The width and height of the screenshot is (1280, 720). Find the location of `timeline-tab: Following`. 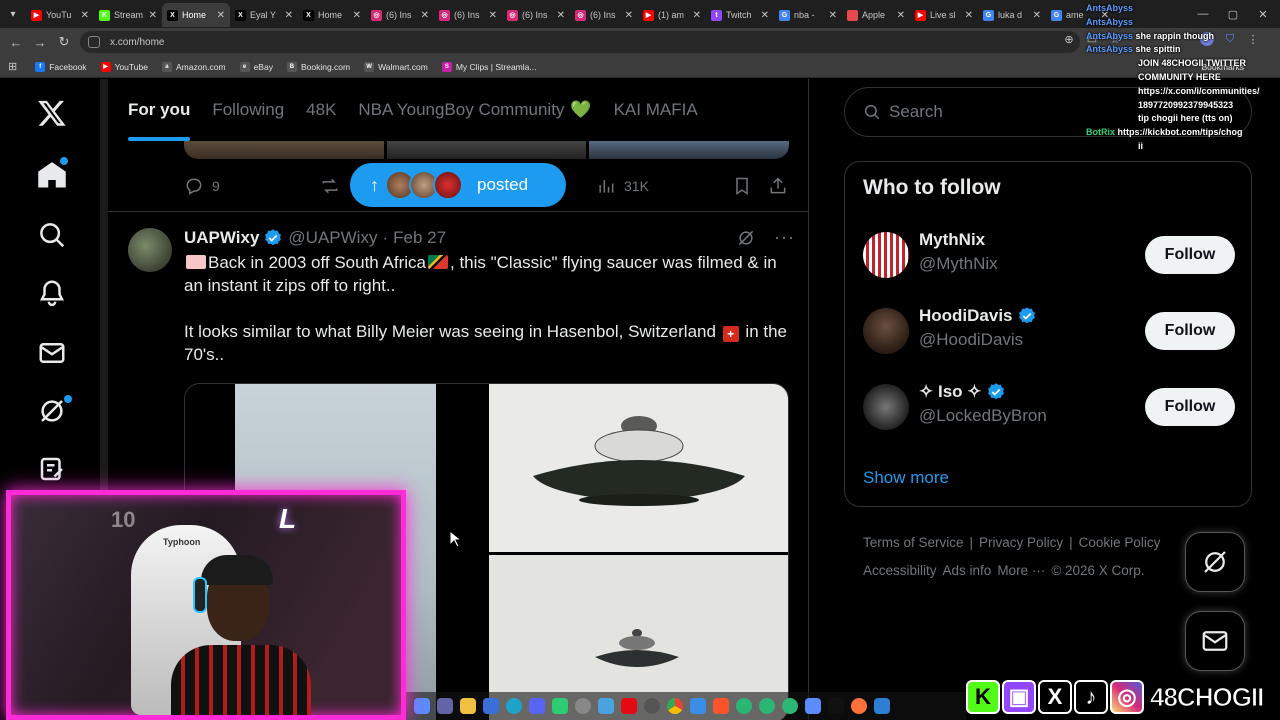

timeline-tab: Following is located at coordinates (248, 110).